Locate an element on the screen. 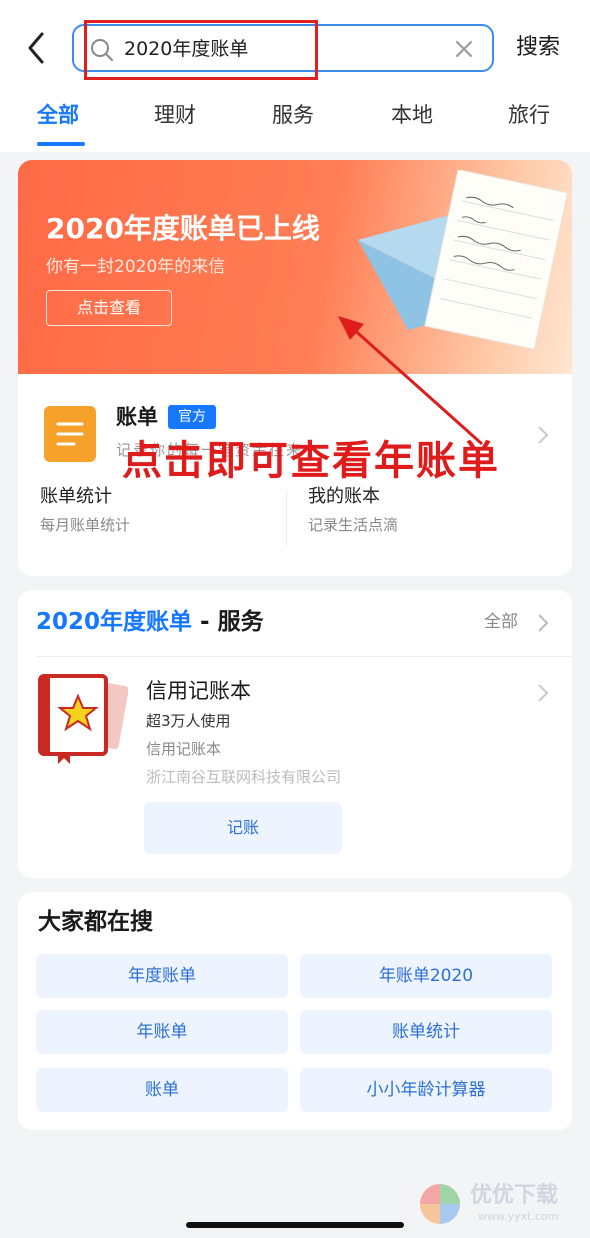  category-tabs: 全部 理财 服务 本地 旅行 is located at coordinates (295, 121).